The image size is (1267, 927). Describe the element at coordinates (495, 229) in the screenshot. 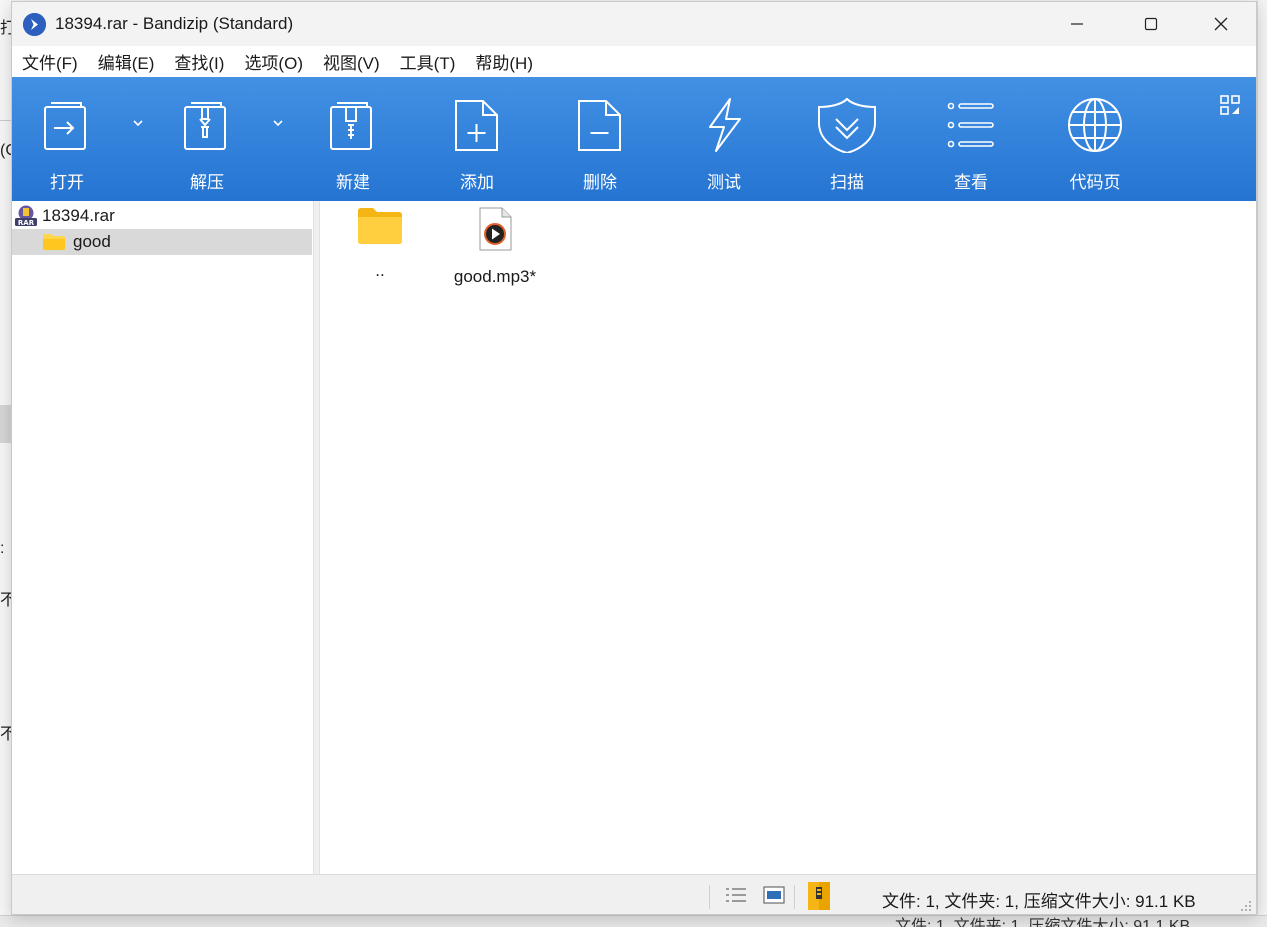

I see `media-file-icon` at that location.